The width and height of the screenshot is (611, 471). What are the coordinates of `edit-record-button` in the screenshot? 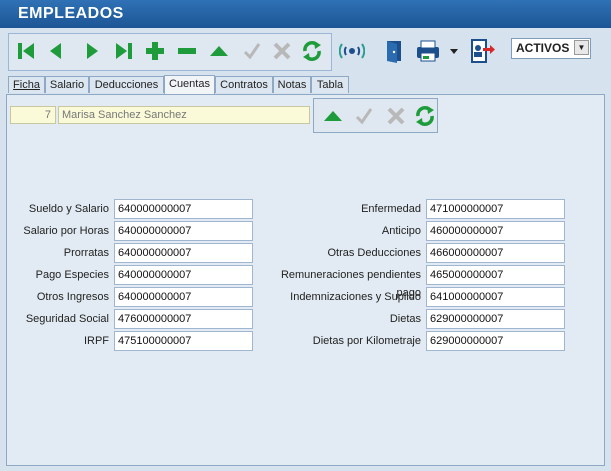 It's located at (219, 51).